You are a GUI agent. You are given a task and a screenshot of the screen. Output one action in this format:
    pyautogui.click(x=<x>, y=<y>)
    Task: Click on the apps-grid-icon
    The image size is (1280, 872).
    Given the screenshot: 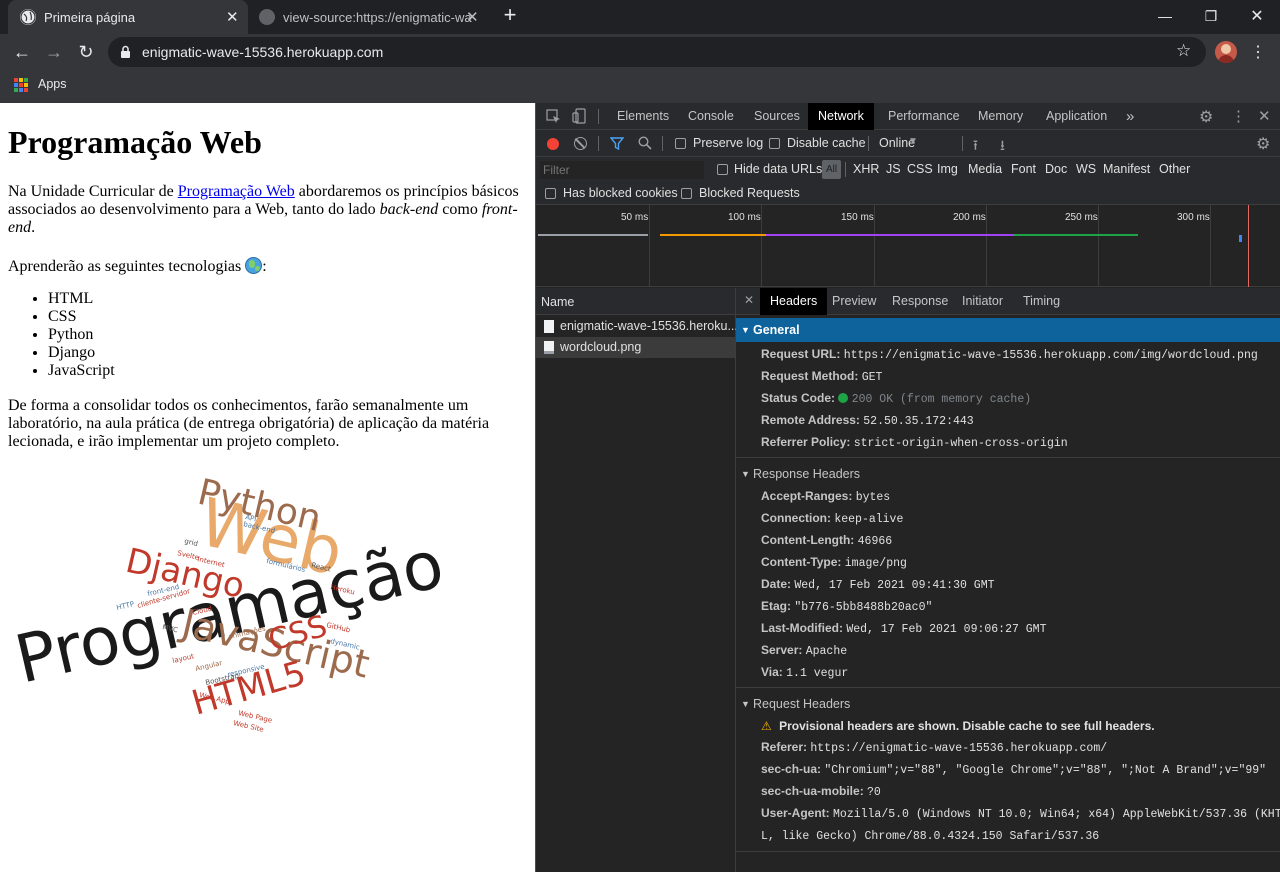 What is the action you would take?
    pyautogui.click(x=21, y=85)
    